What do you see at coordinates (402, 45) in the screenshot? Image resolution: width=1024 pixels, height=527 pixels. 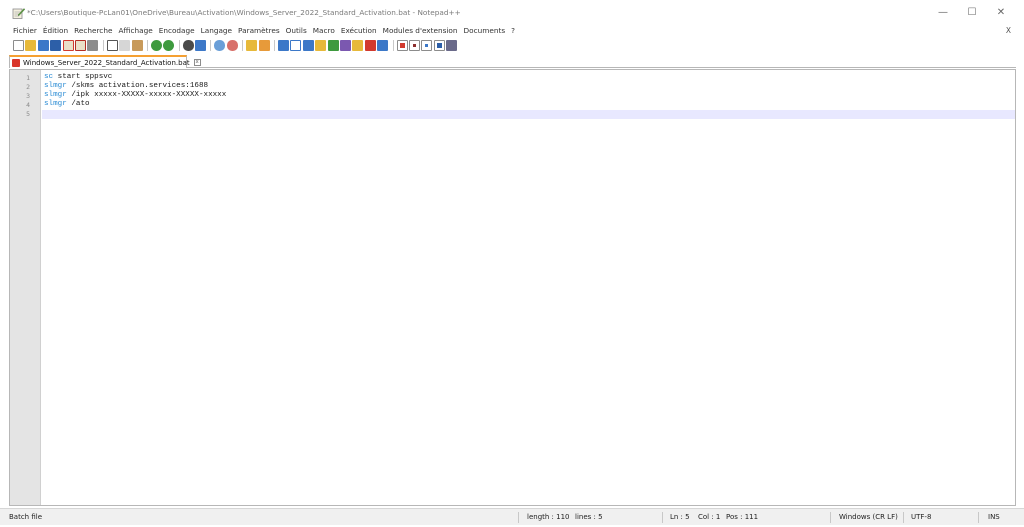 I see `record-macro-icon` at bounding box center [402, 45].